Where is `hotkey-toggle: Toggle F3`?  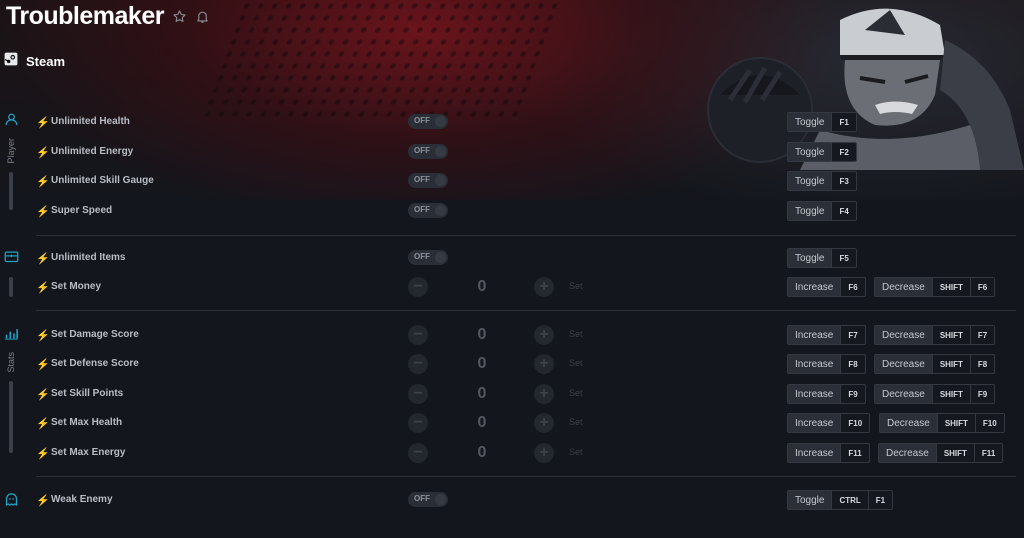 hotkey-toggle: Toggle F3 is located at coordinates (822, 181).